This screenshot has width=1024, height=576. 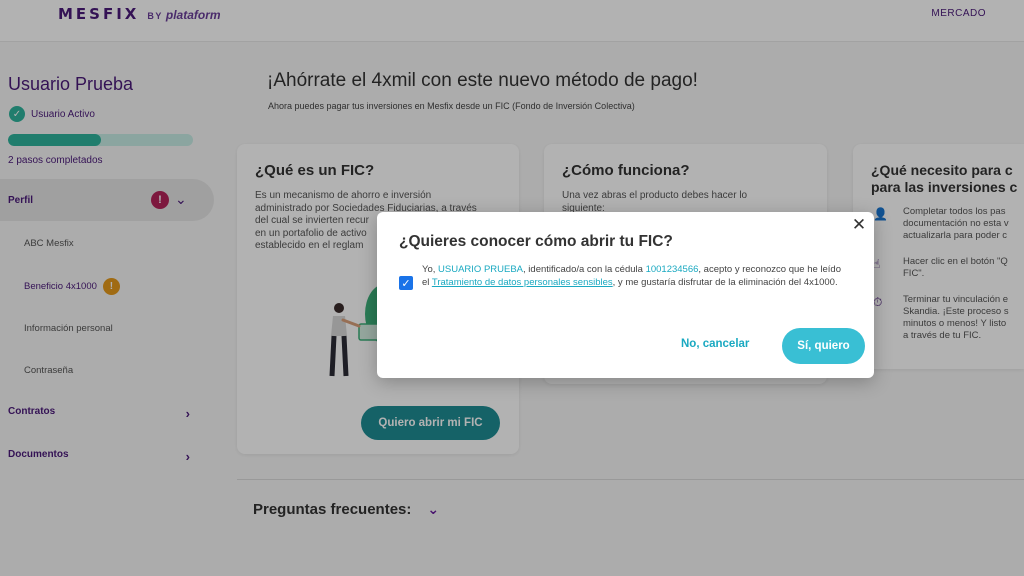 I want to click on id-number-highlight: 1001234566, so click(x=672, y=269).